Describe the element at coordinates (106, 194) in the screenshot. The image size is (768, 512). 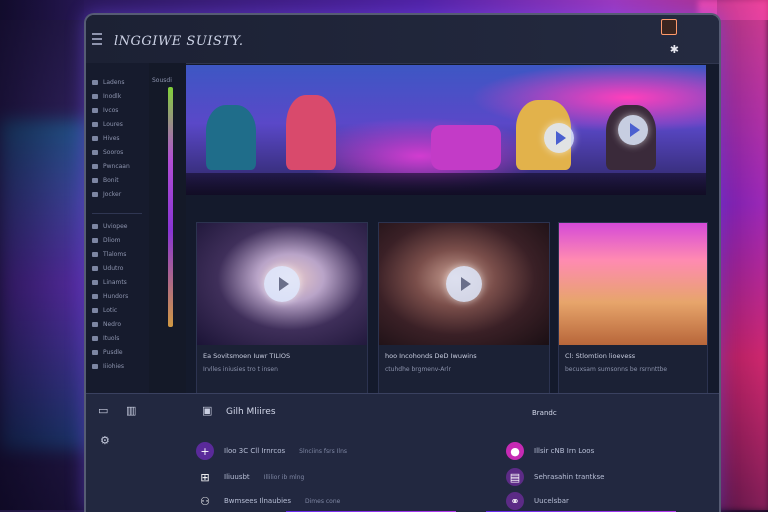
I see `sidebar-item: Jocker` at that location.